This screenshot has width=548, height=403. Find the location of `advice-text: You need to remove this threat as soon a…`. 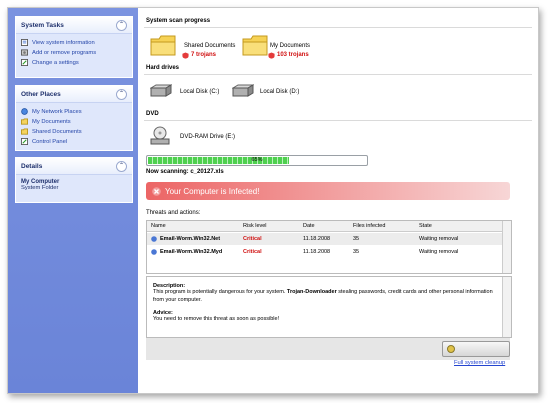

advice-text: You need to remove this threat as soon a… is located at coordinates (216, 319).